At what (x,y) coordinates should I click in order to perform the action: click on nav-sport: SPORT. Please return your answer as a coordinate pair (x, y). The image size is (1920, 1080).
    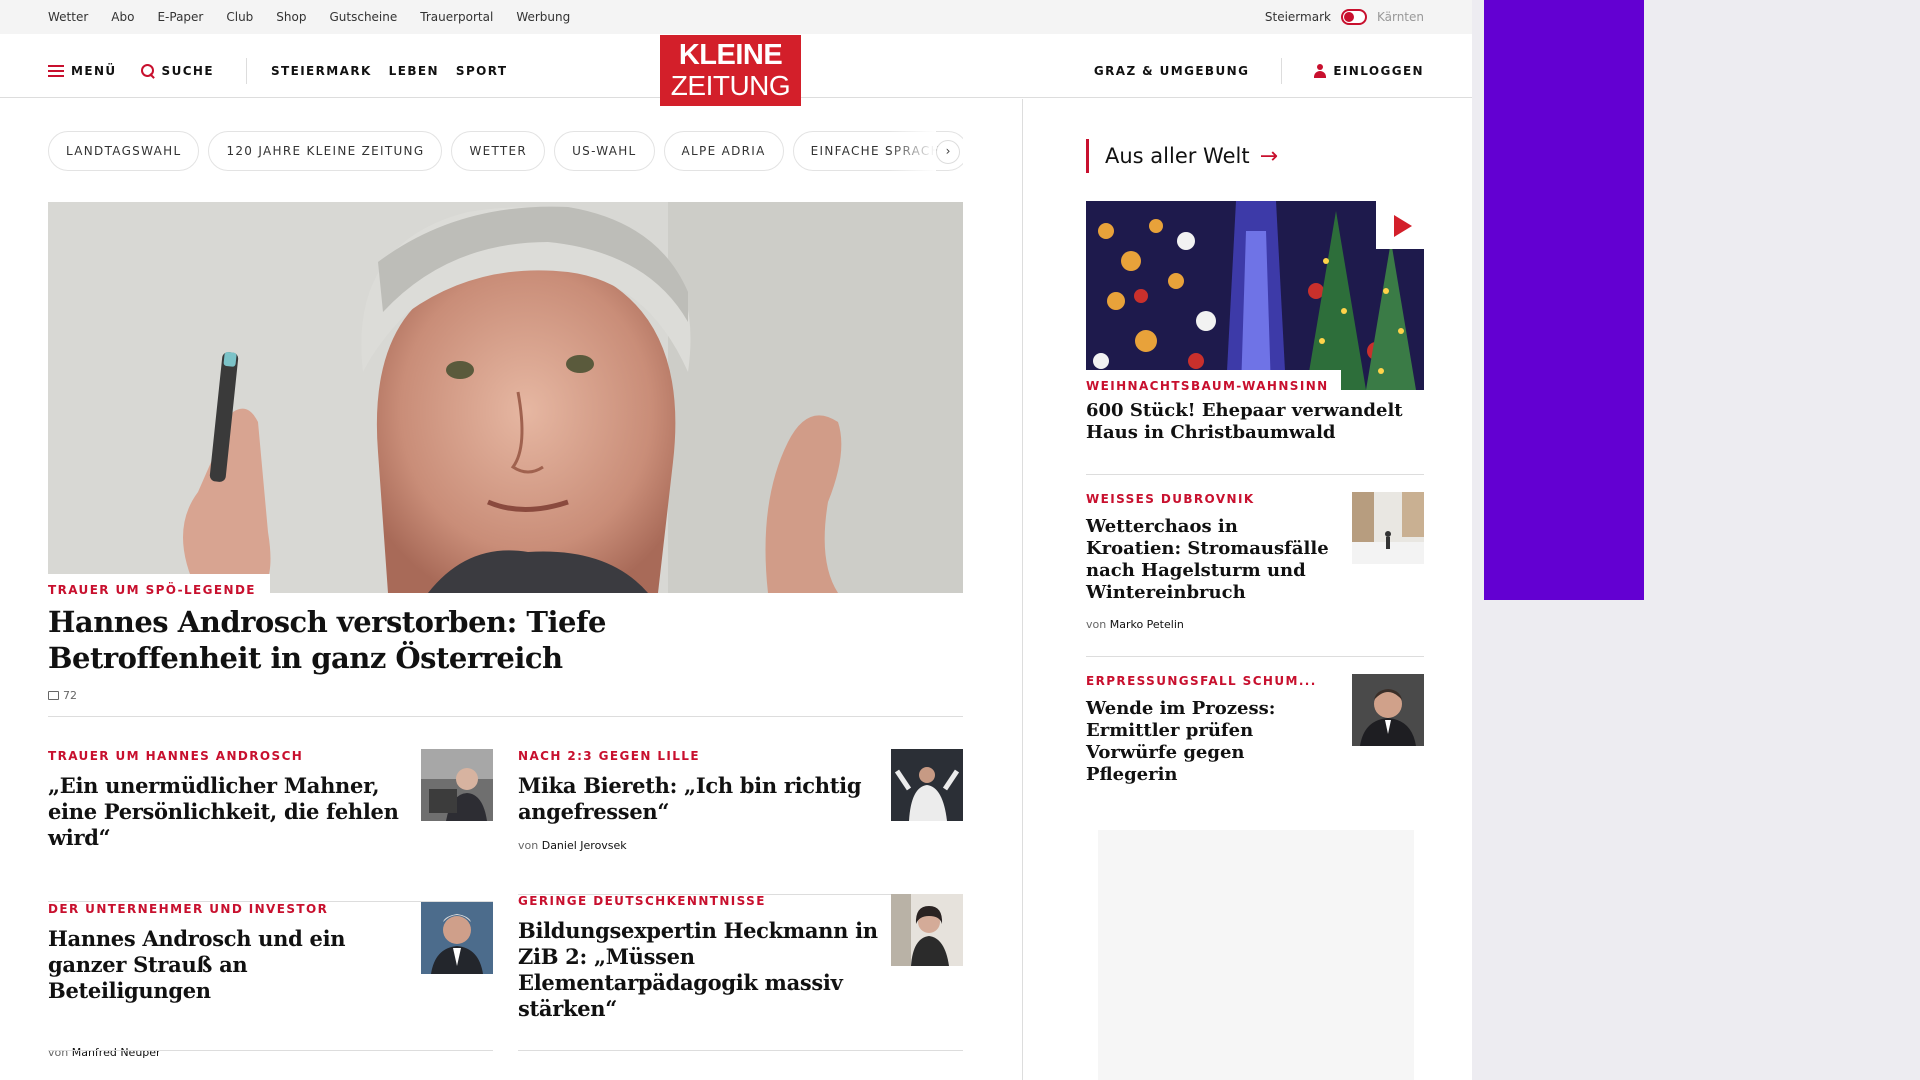
    Looking at the image, I should click on (482, 71).